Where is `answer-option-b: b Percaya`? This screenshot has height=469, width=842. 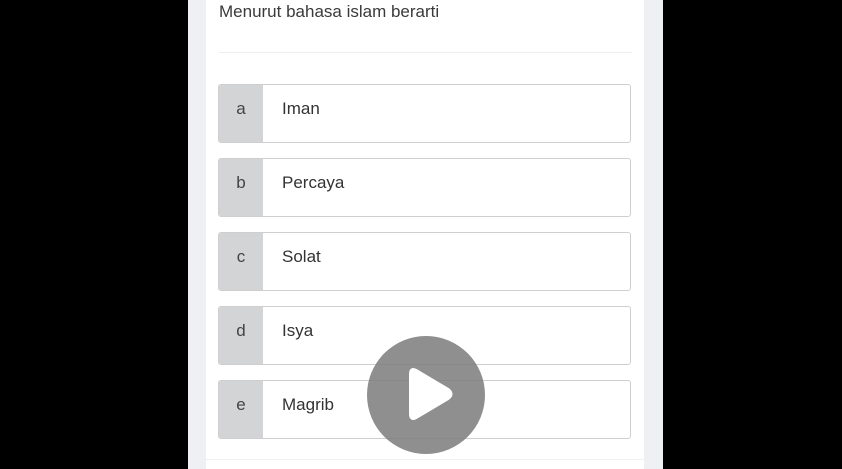 answer-option-b: b Percaya is located at coordinates (424, 187).